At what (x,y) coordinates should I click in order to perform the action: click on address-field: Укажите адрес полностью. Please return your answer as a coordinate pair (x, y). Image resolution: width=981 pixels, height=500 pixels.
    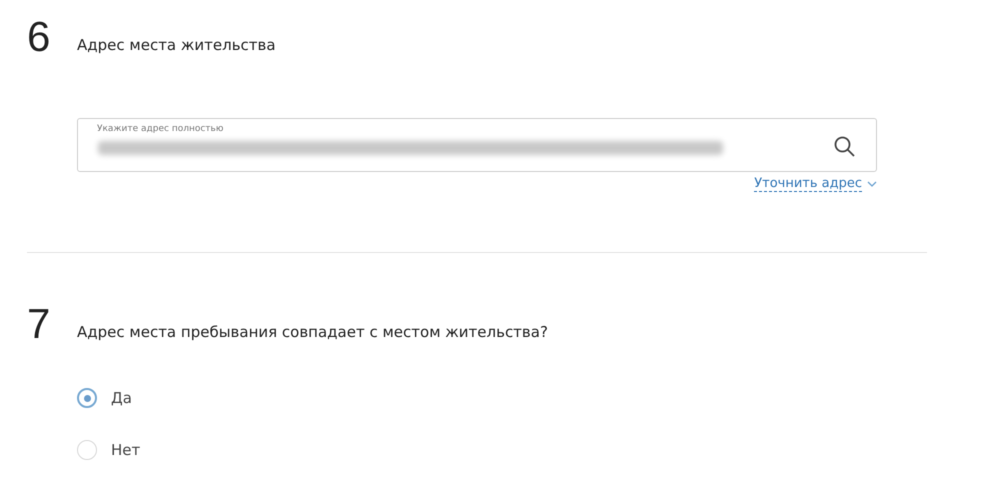
    Looking at the image, I should click on (477, 145).